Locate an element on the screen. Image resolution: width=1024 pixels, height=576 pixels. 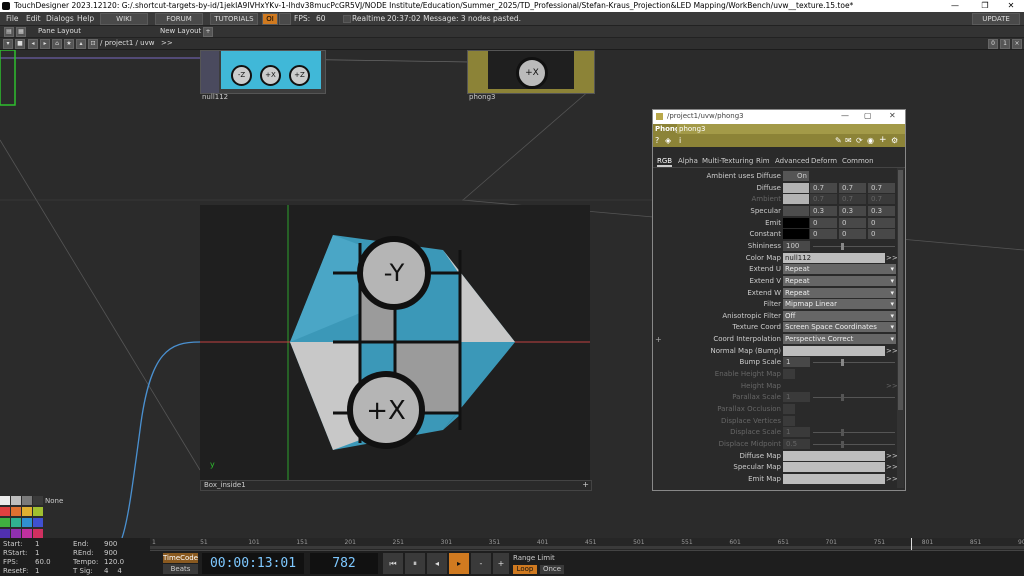
rstart-value: 1 is located at coordinates (37, 553).